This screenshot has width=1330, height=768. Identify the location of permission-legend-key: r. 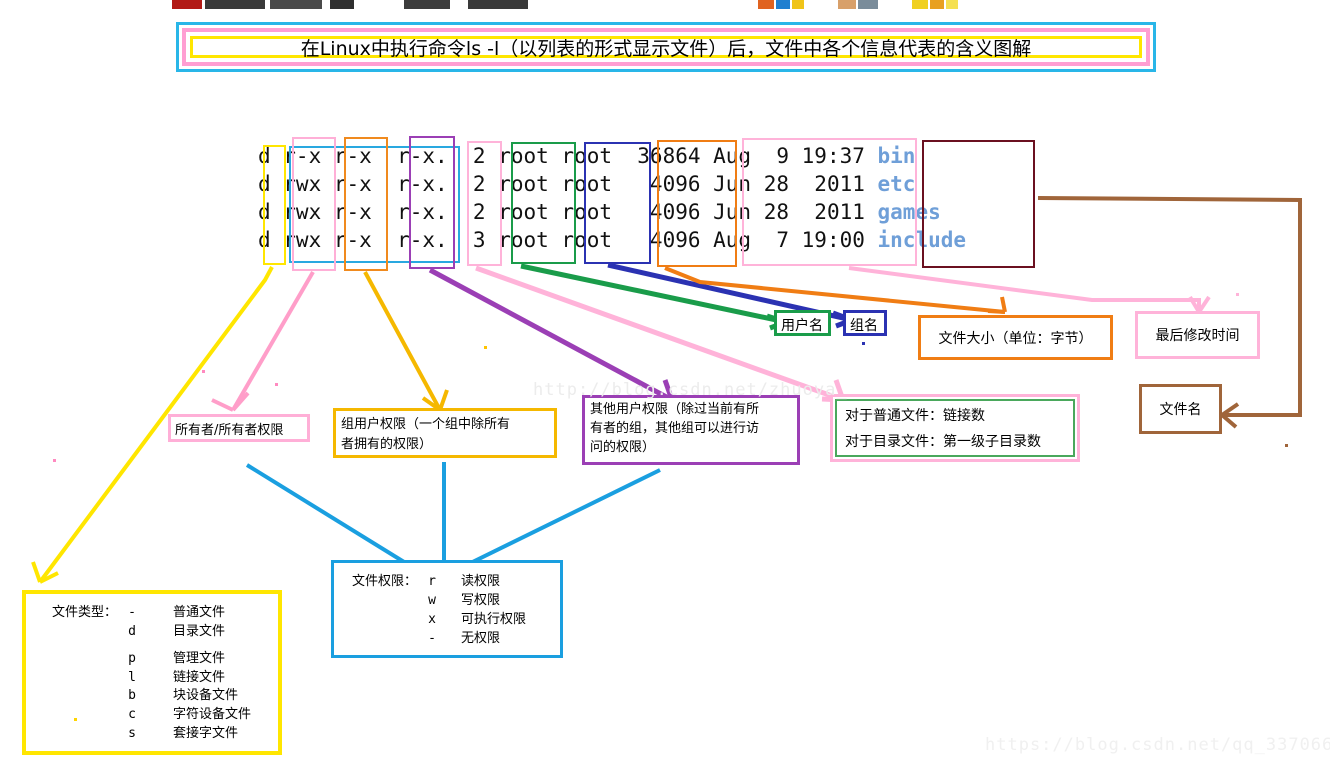
(432, 581).